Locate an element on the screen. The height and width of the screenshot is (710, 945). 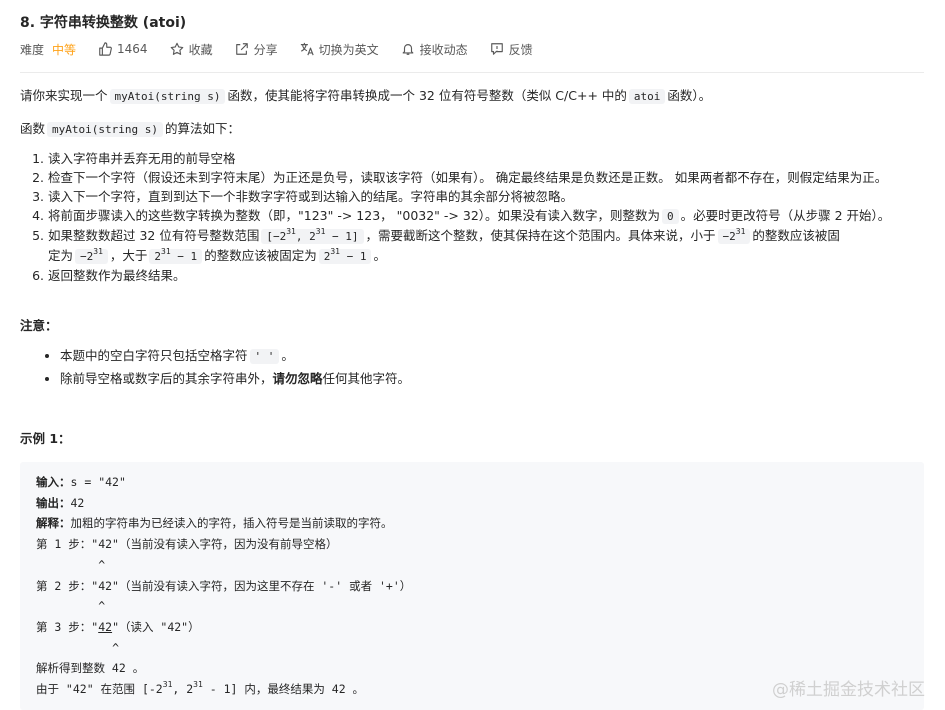
explain-label: 解释： is located at coordinates (53, 523).